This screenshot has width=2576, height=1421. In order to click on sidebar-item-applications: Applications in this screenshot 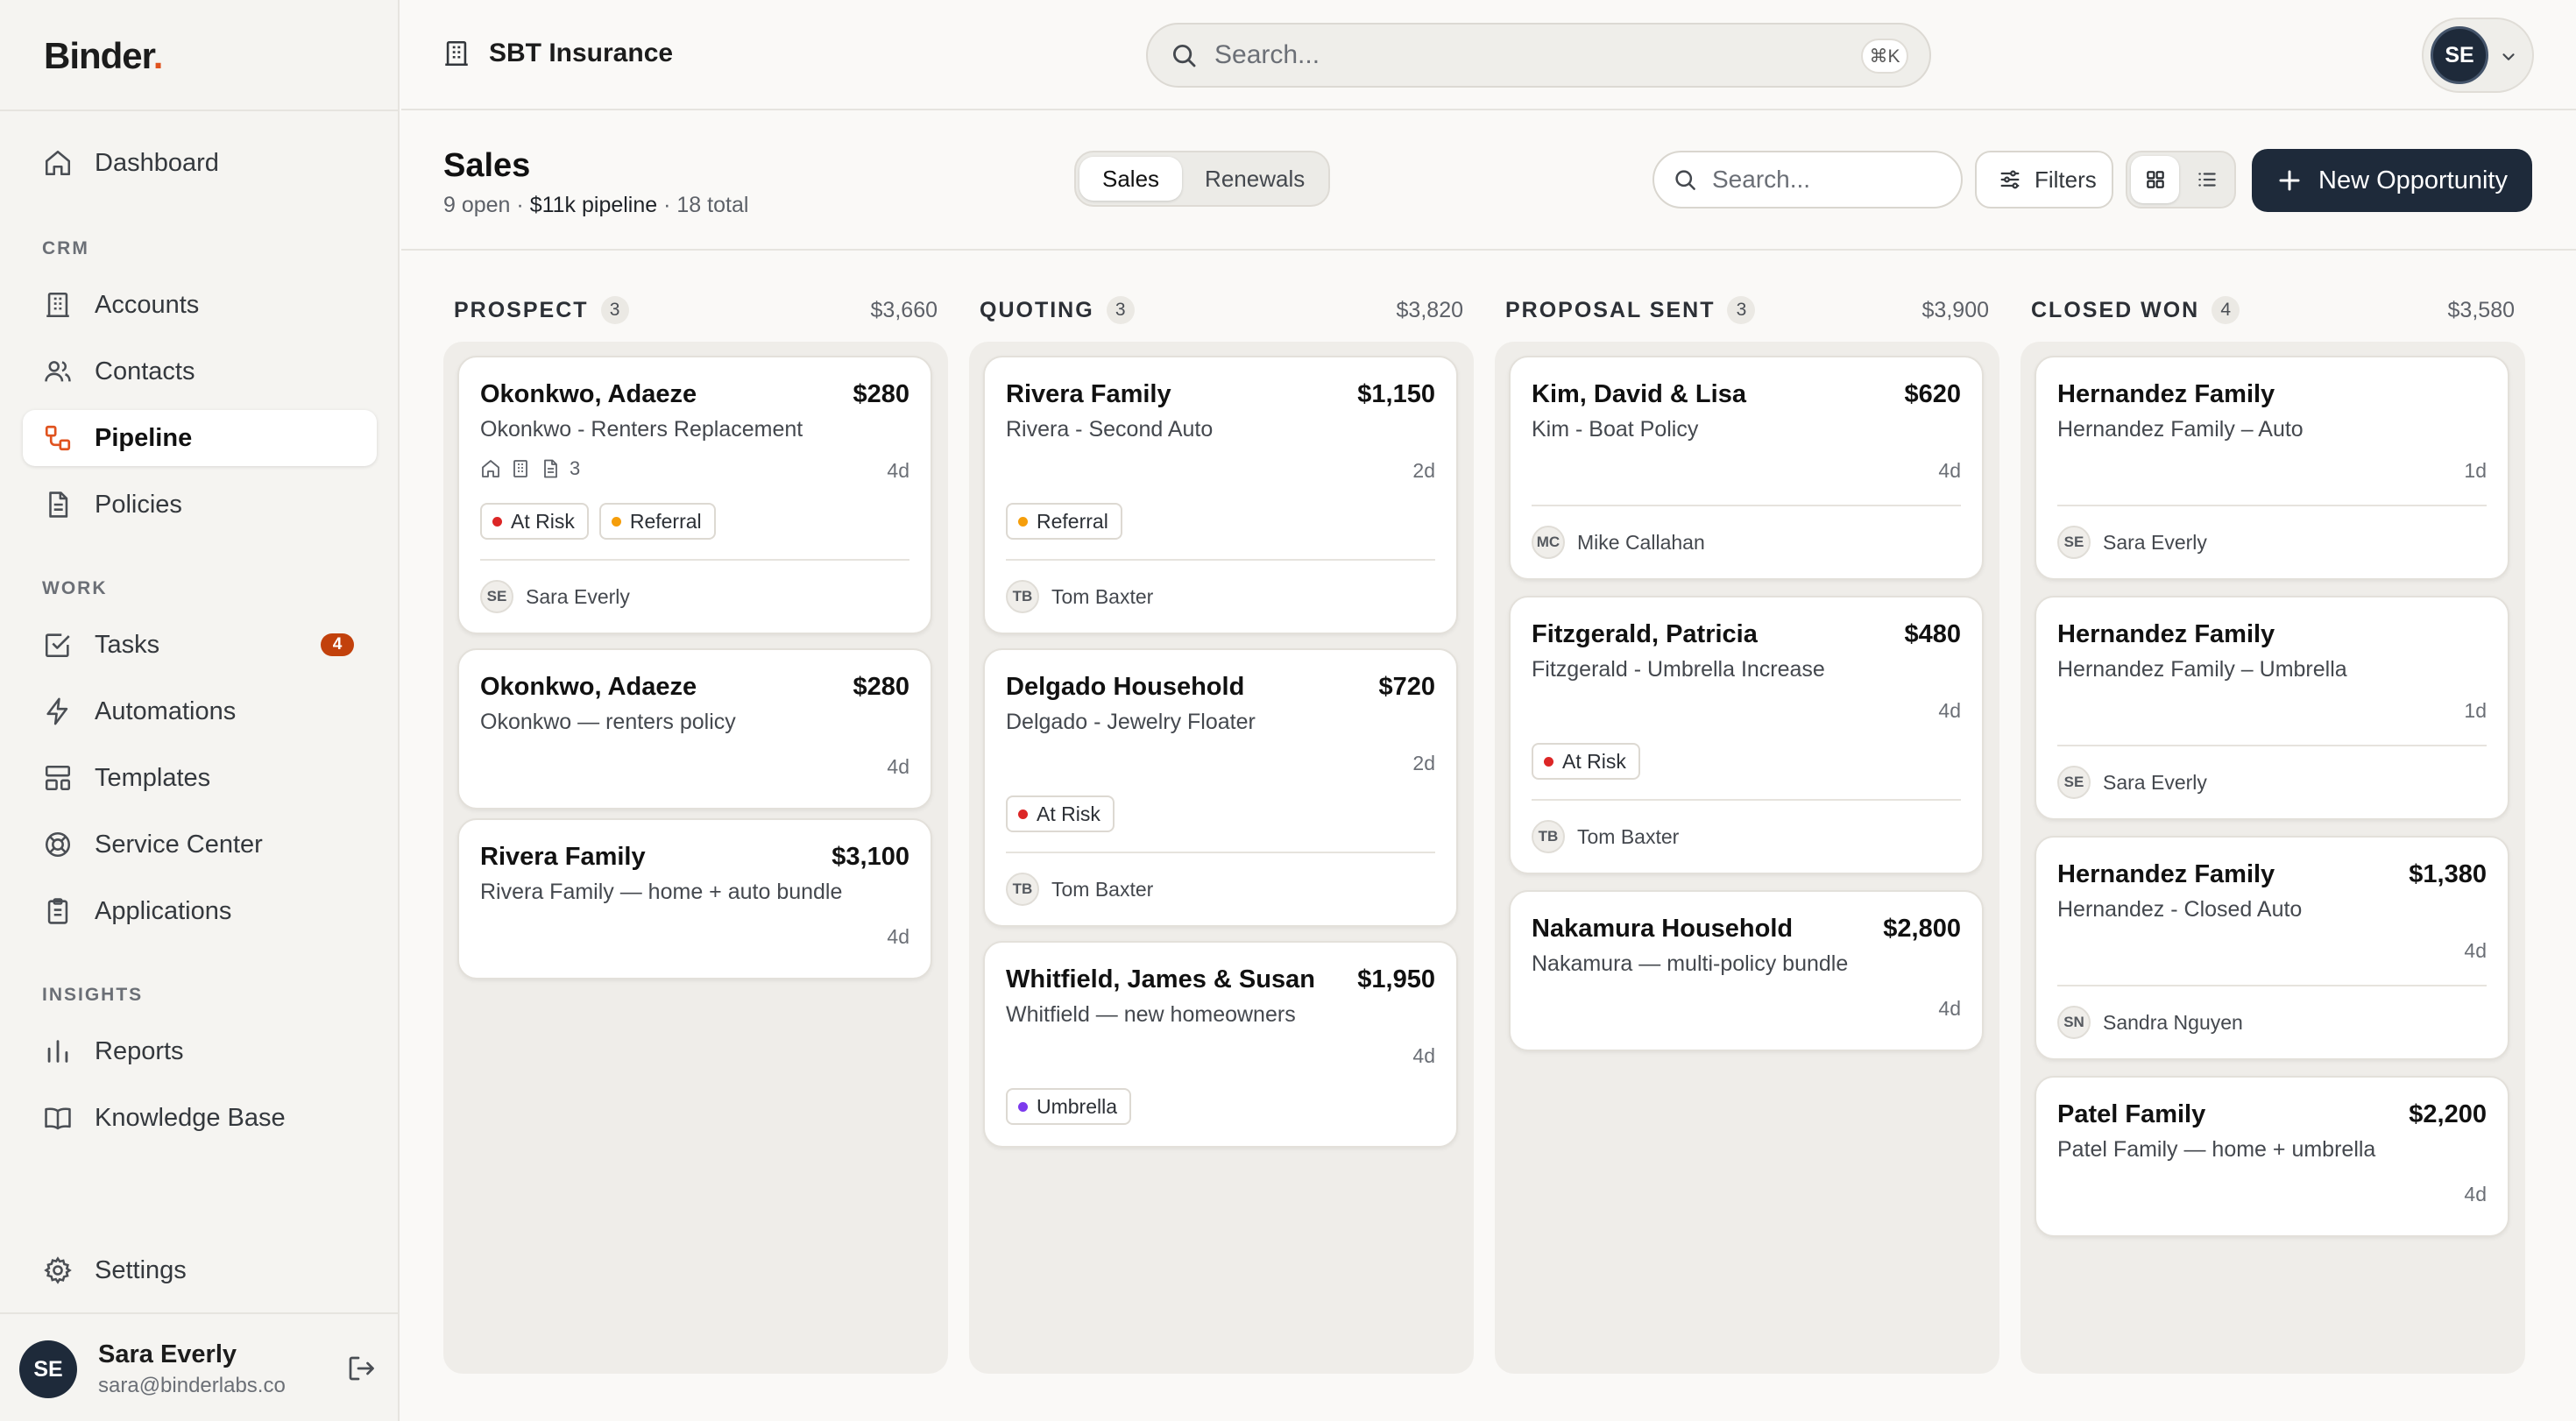, I will do `click(200, 911)`.